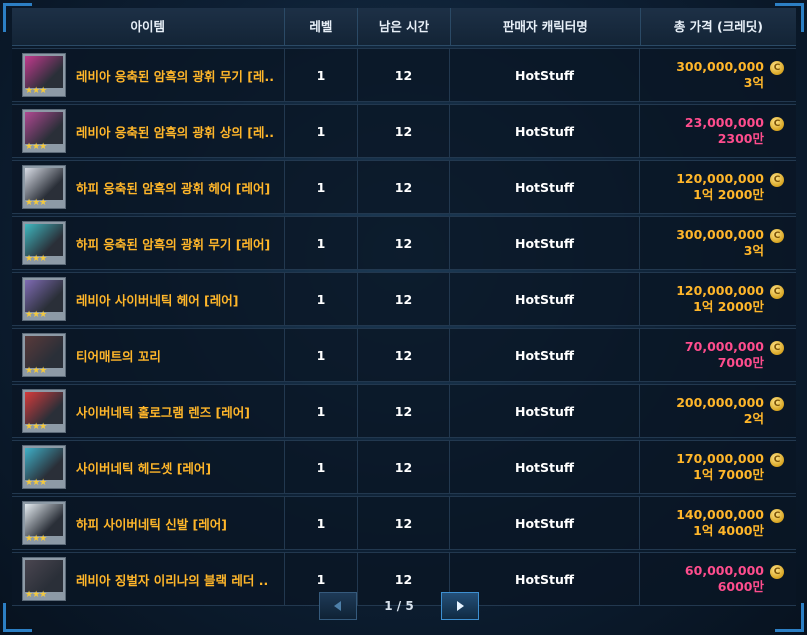  I want to click on price-cell: 200,000,000 2억 C, so click(718, 411).